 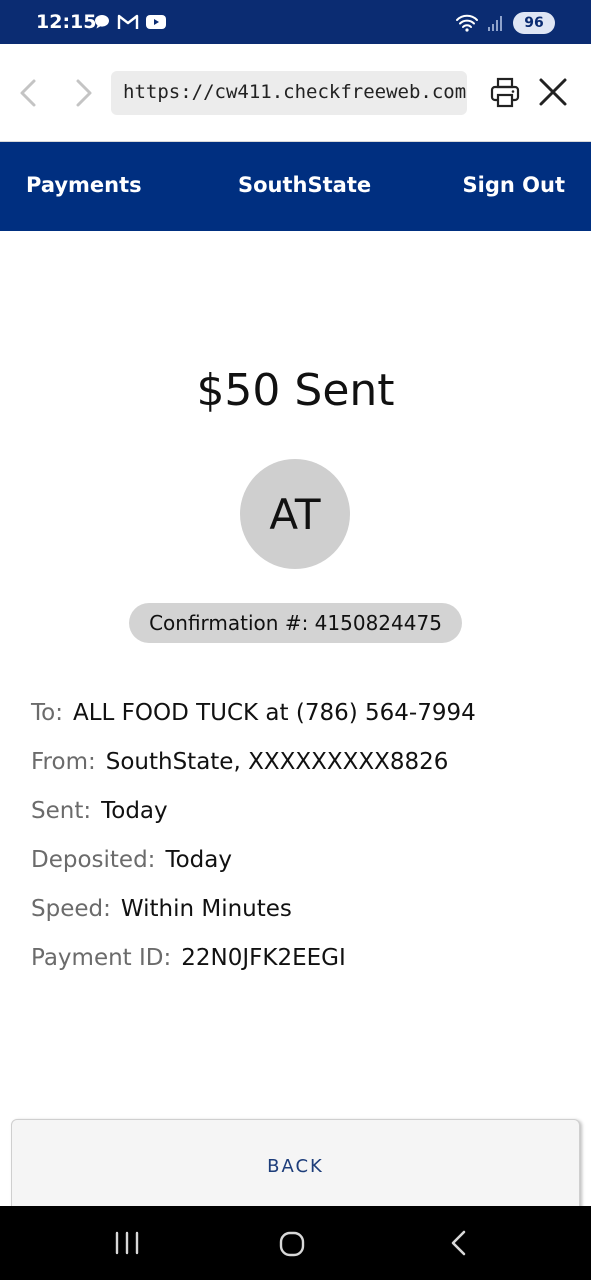 I want to click on app-nav: Payments SouthState Sign Out, so click(x=295, y=186).